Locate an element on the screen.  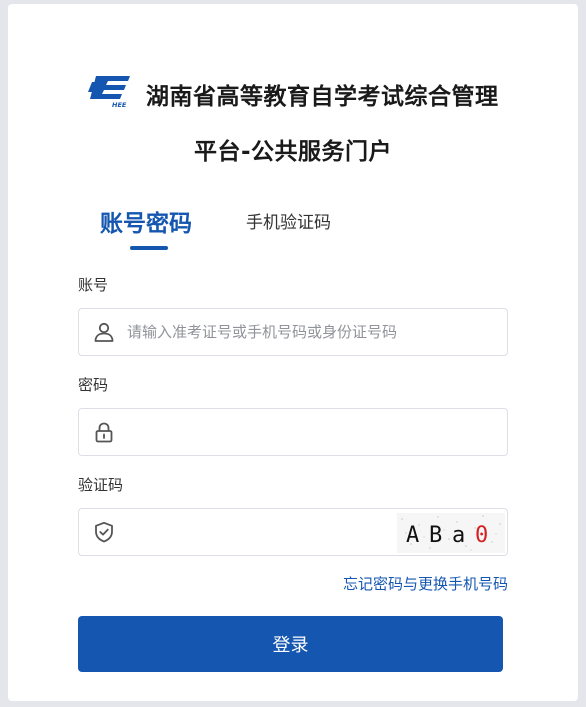
login-tabs: 账号密码 手机验证码 is located at coordinates (293, 229).